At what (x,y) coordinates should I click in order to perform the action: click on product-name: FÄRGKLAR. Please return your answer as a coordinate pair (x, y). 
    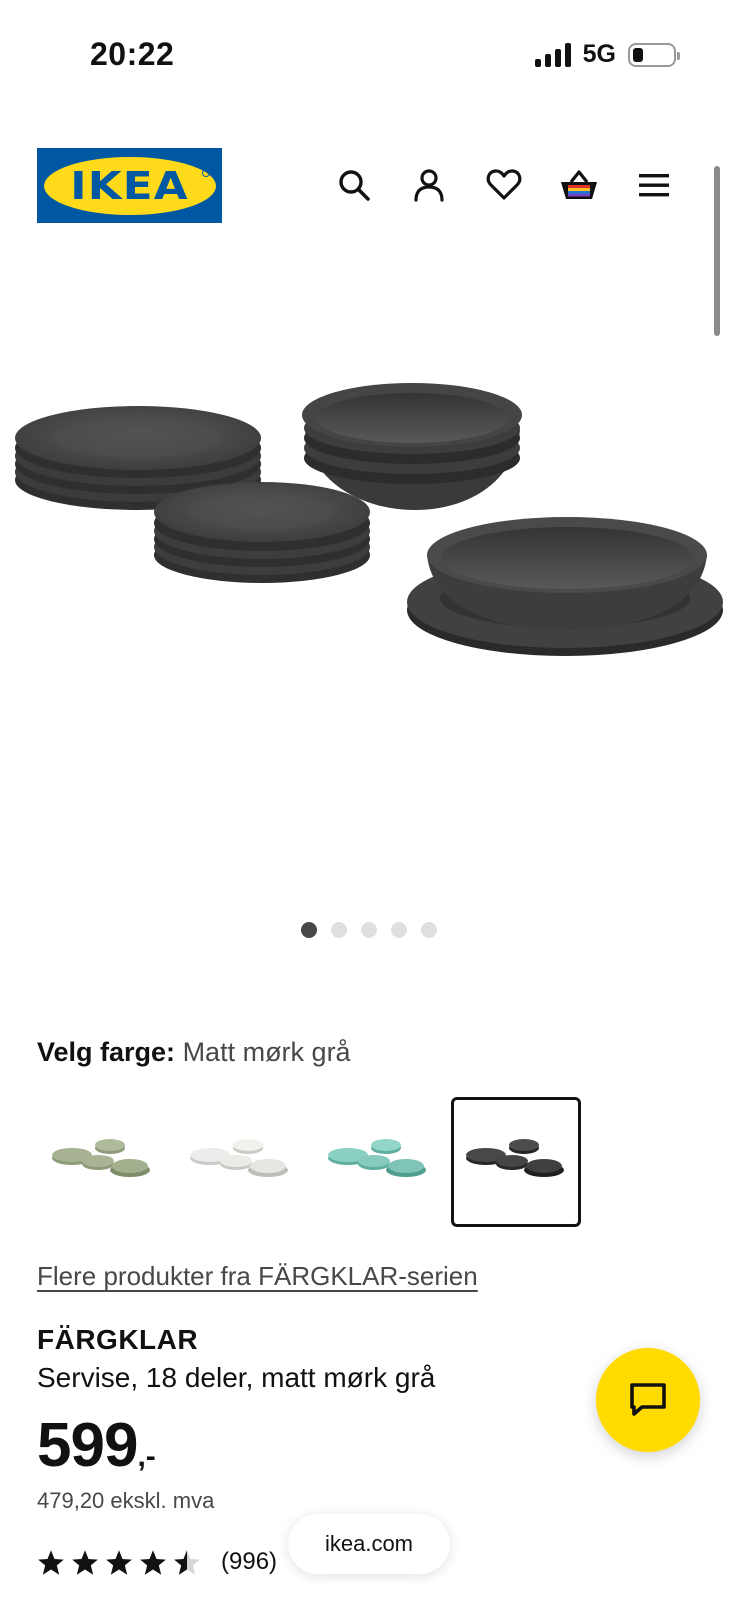
    Looking at the image, I should click on (118, 1339).